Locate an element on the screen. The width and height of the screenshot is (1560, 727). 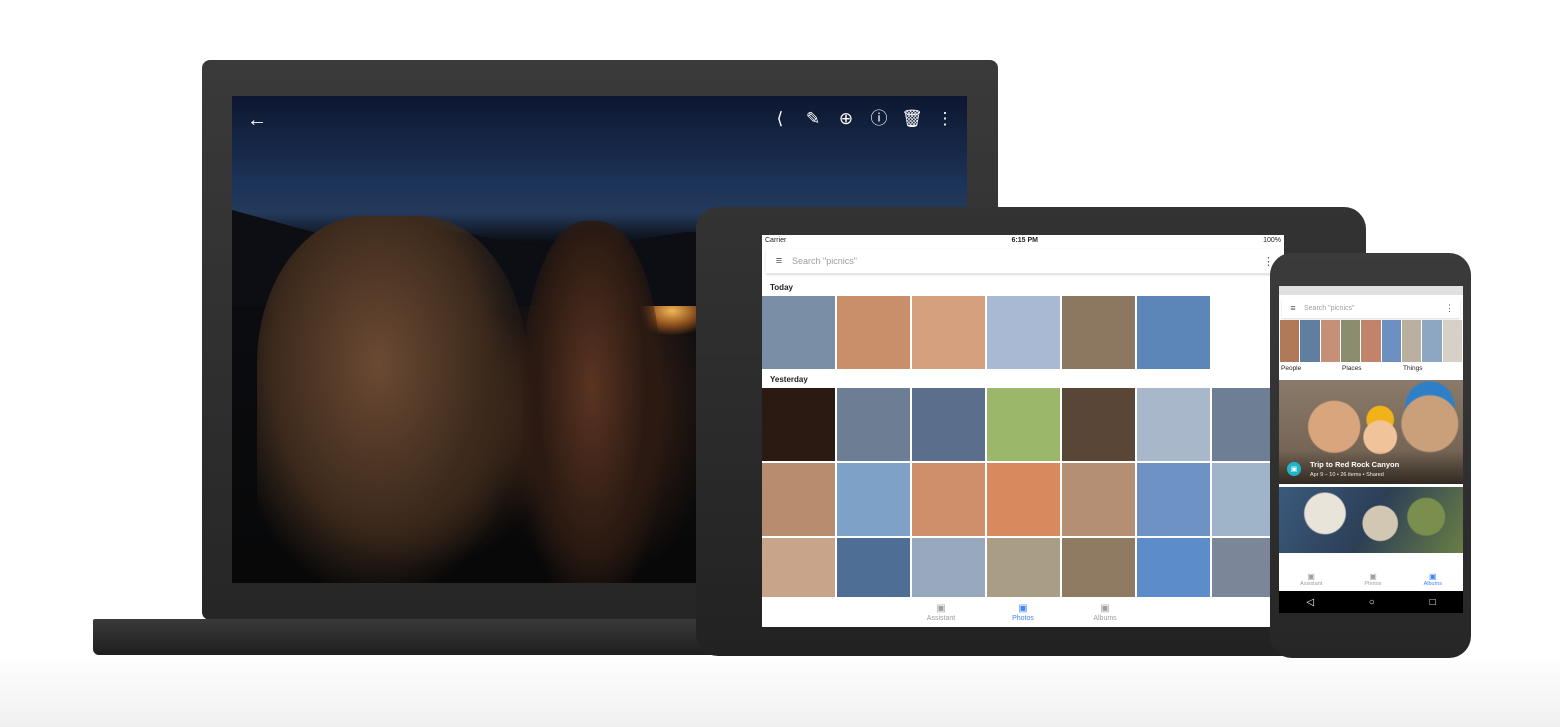
laptop-base is located at coordinates (443, 637).